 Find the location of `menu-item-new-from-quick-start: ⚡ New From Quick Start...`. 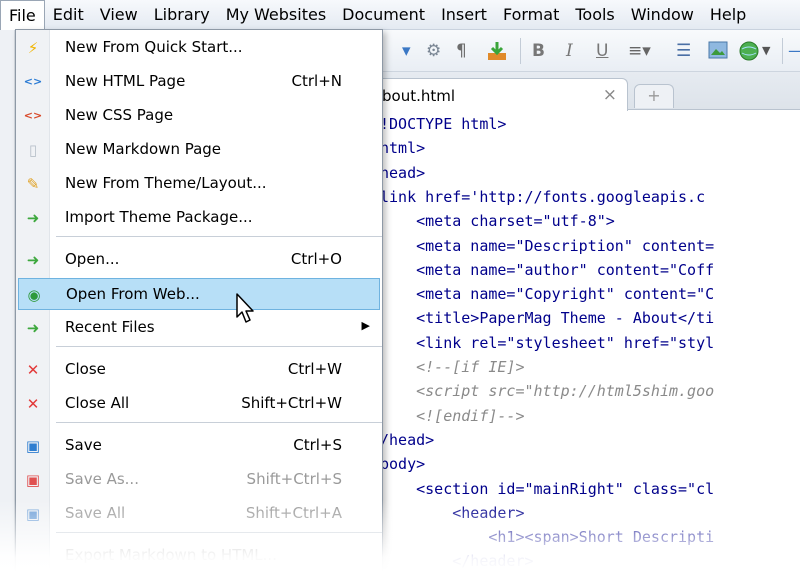

menu-item-new-from-quick-start: ⚡ New From Quick Start... is located at coordinates (199, 48).